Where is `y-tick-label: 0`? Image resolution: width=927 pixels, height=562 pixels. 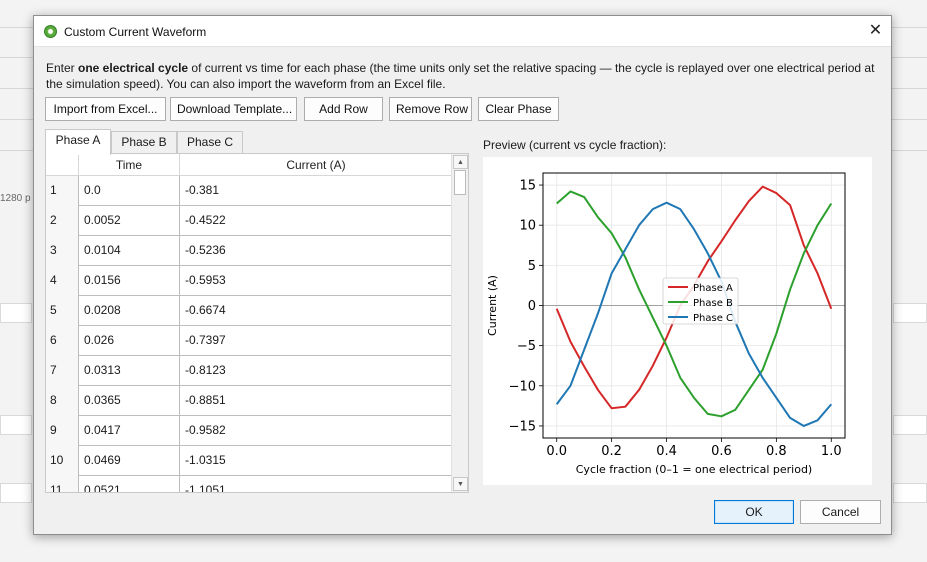 y-tick-label: 0 is located at coordinates (532, 306).